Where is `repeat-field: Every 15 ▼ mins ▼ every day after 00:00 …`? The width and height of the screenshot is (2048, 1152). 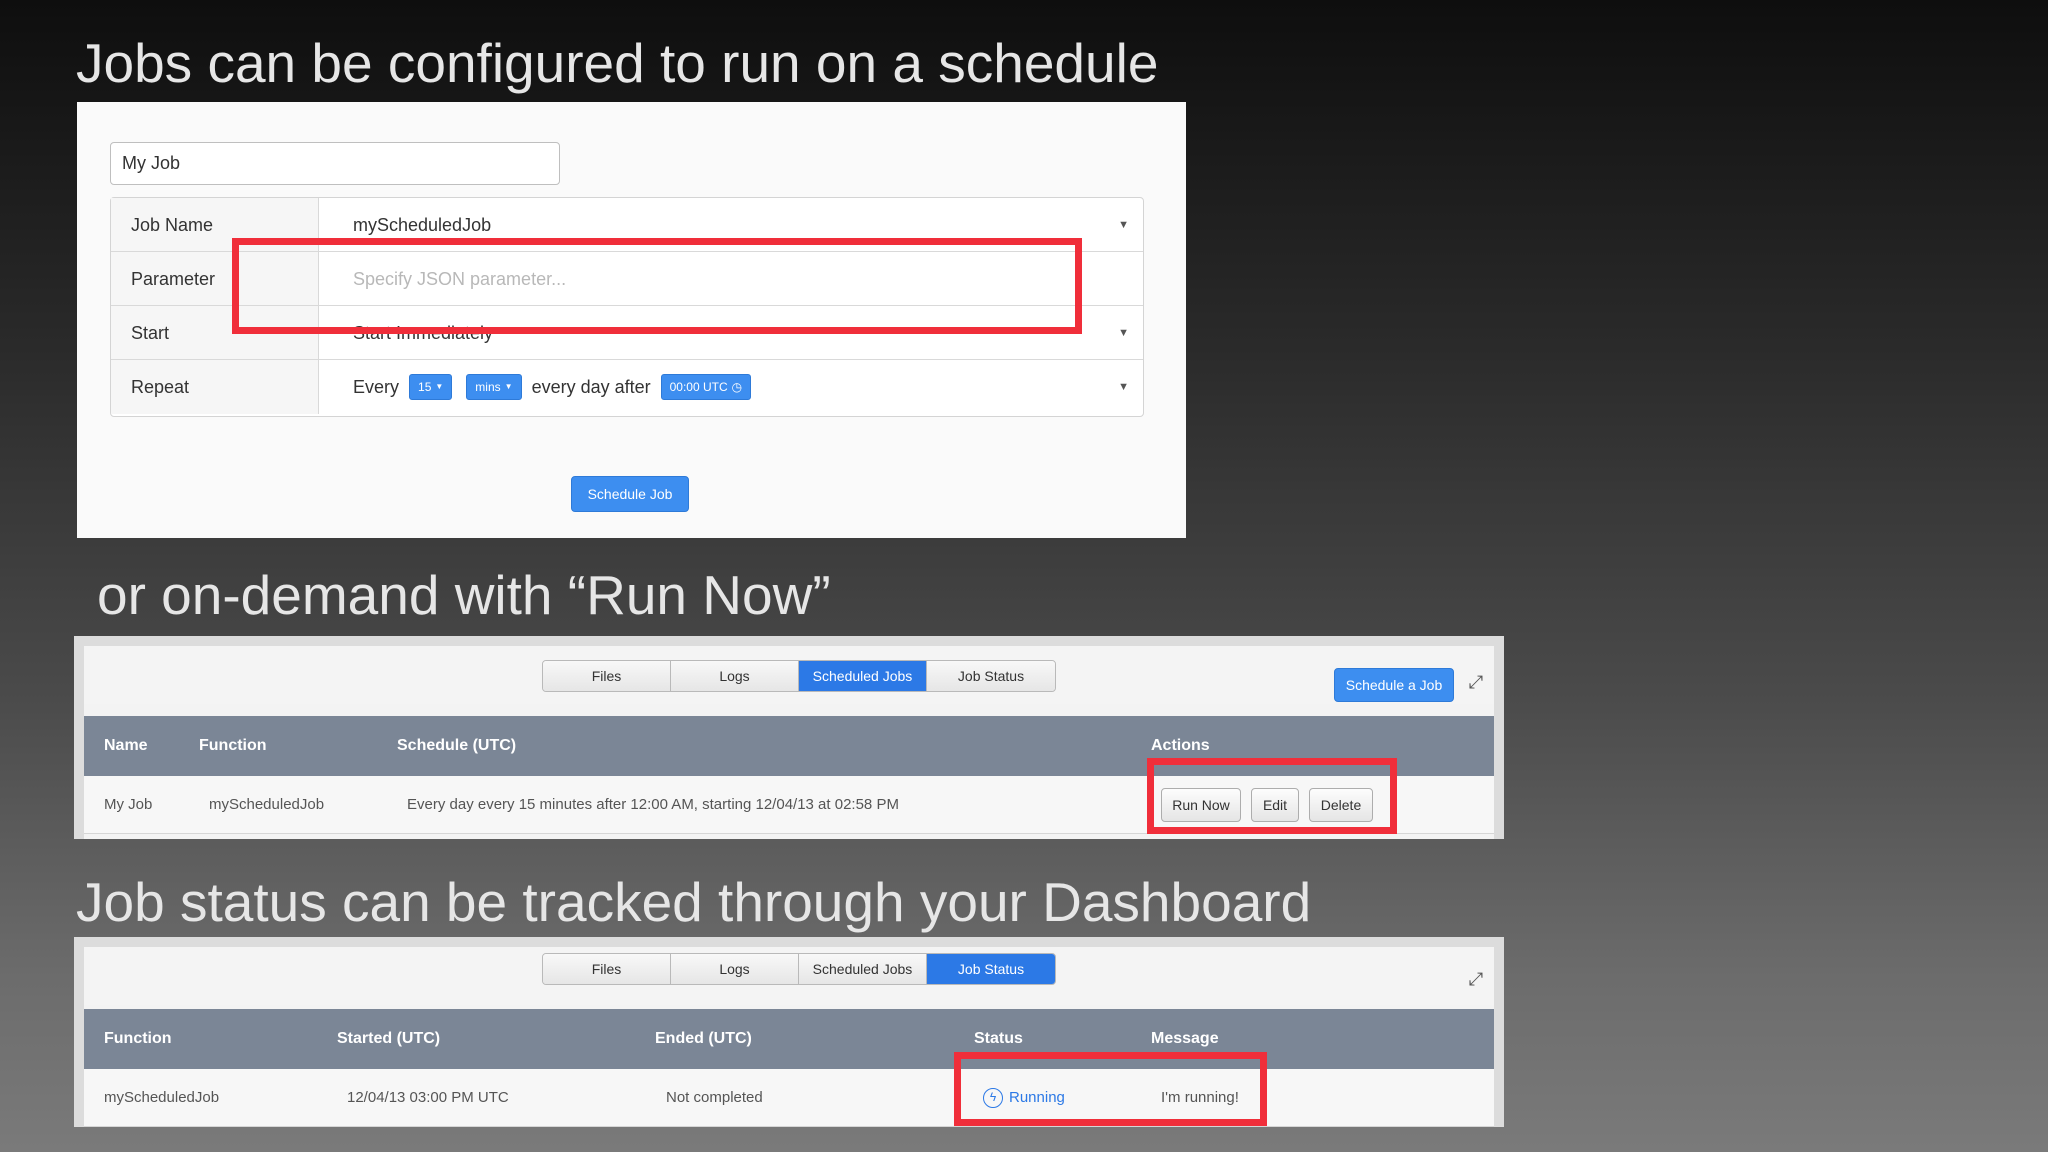
repeat-field: Every 15 ▼ mins ▼ every day after 00:00 … is located at coordinates (731, 387).